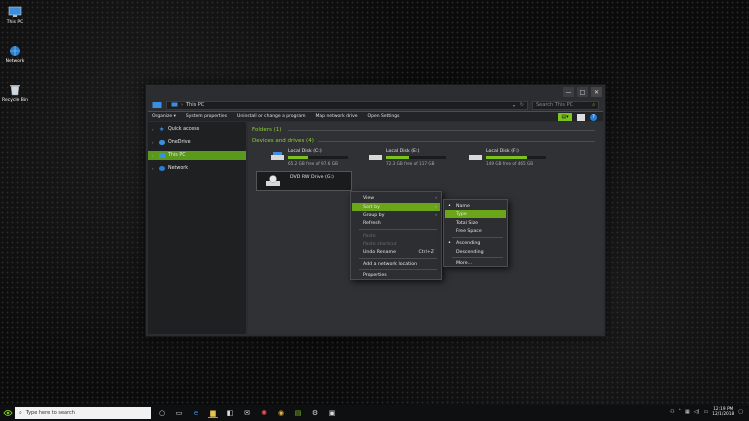 Image resolution: width=749 pixels, height=421 pixels. What do you see at coordinates (396, 264) in the screenshot?
I see `menu-item-add-network-location: Add a network location` at bounding box center [396, 264].